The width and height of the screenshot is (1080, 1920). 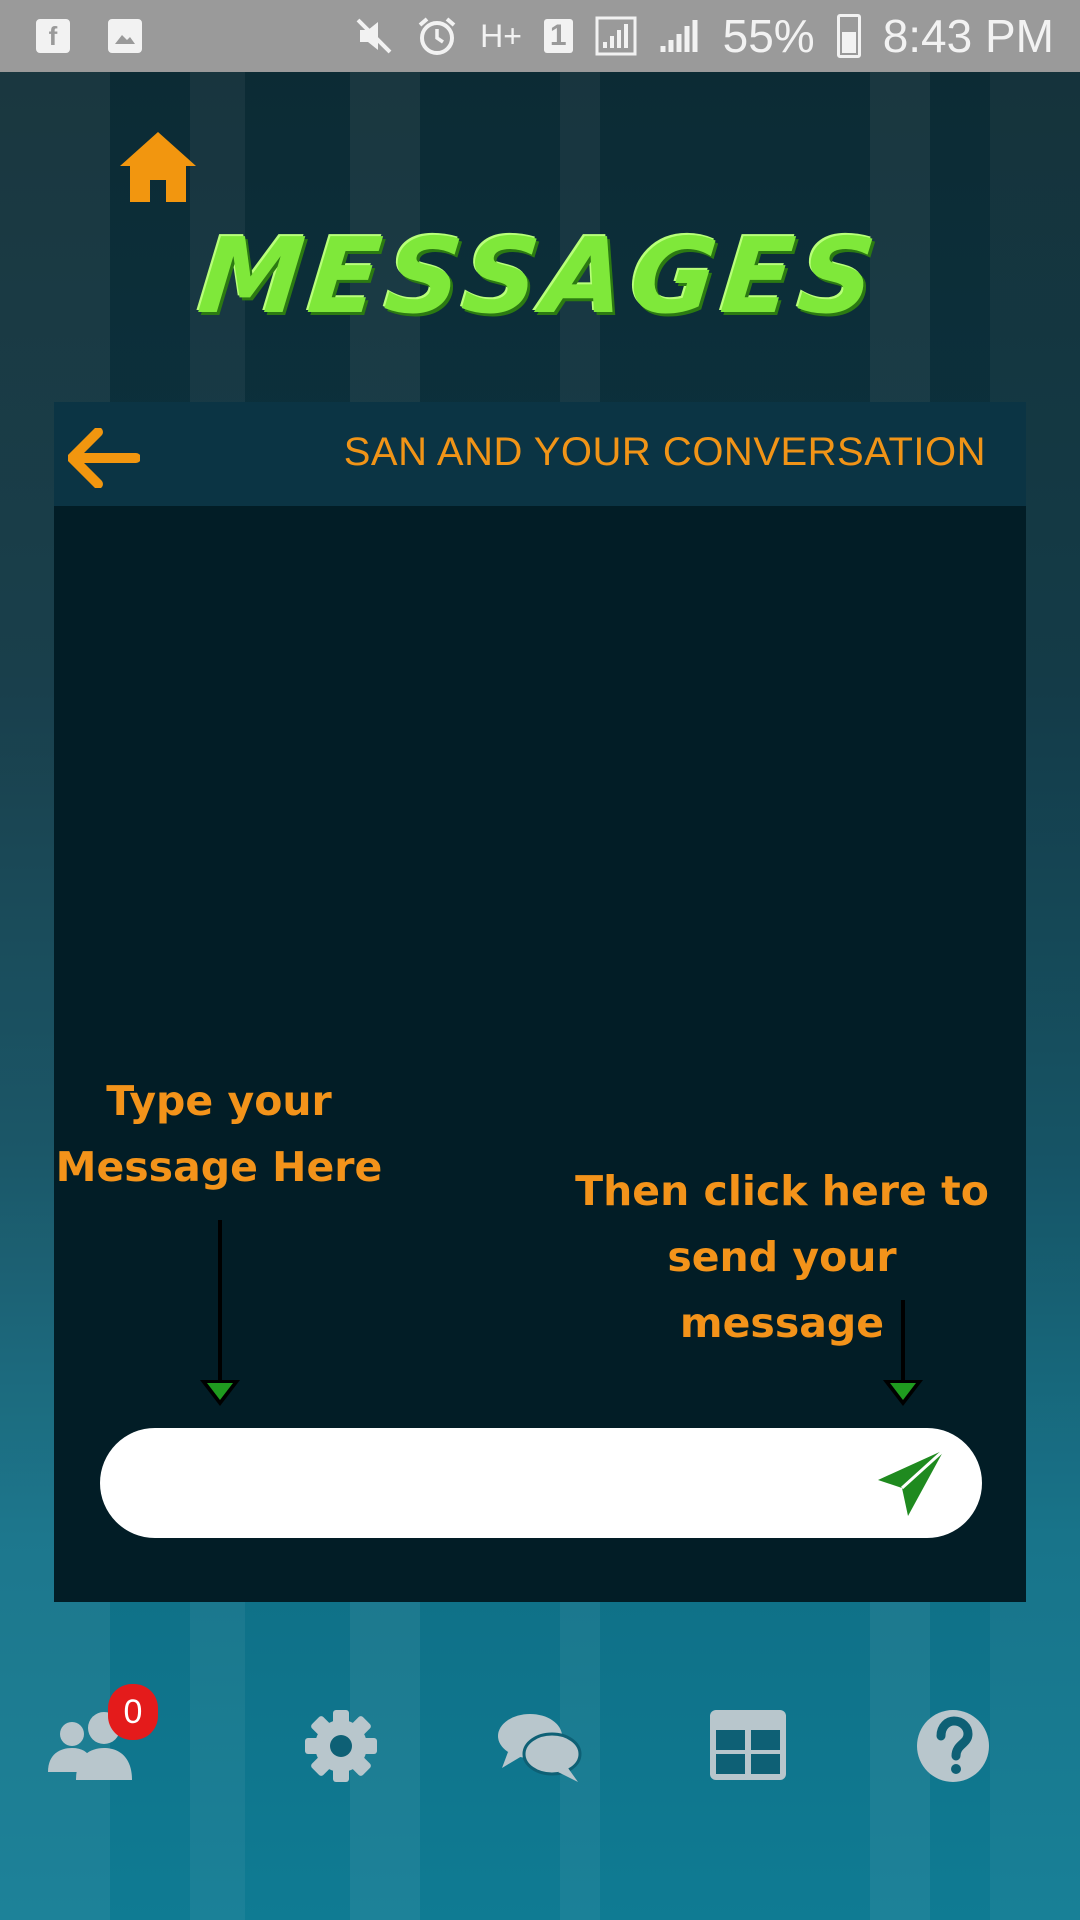 What do you see at coordinates (437, 36) in the screenshot?
I see `alarm-icon` at bounding box center [437, 36].